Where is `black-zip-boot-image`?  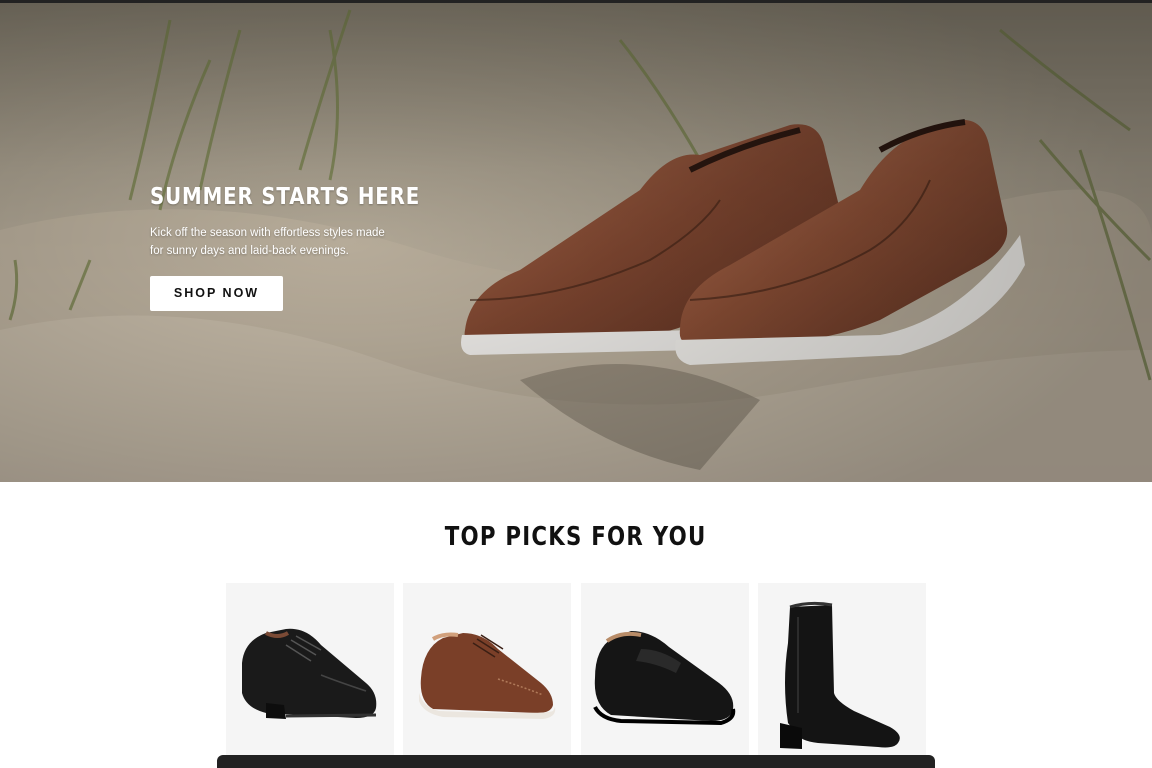 black-zip-boot-image is located at coordinates (840, 675).